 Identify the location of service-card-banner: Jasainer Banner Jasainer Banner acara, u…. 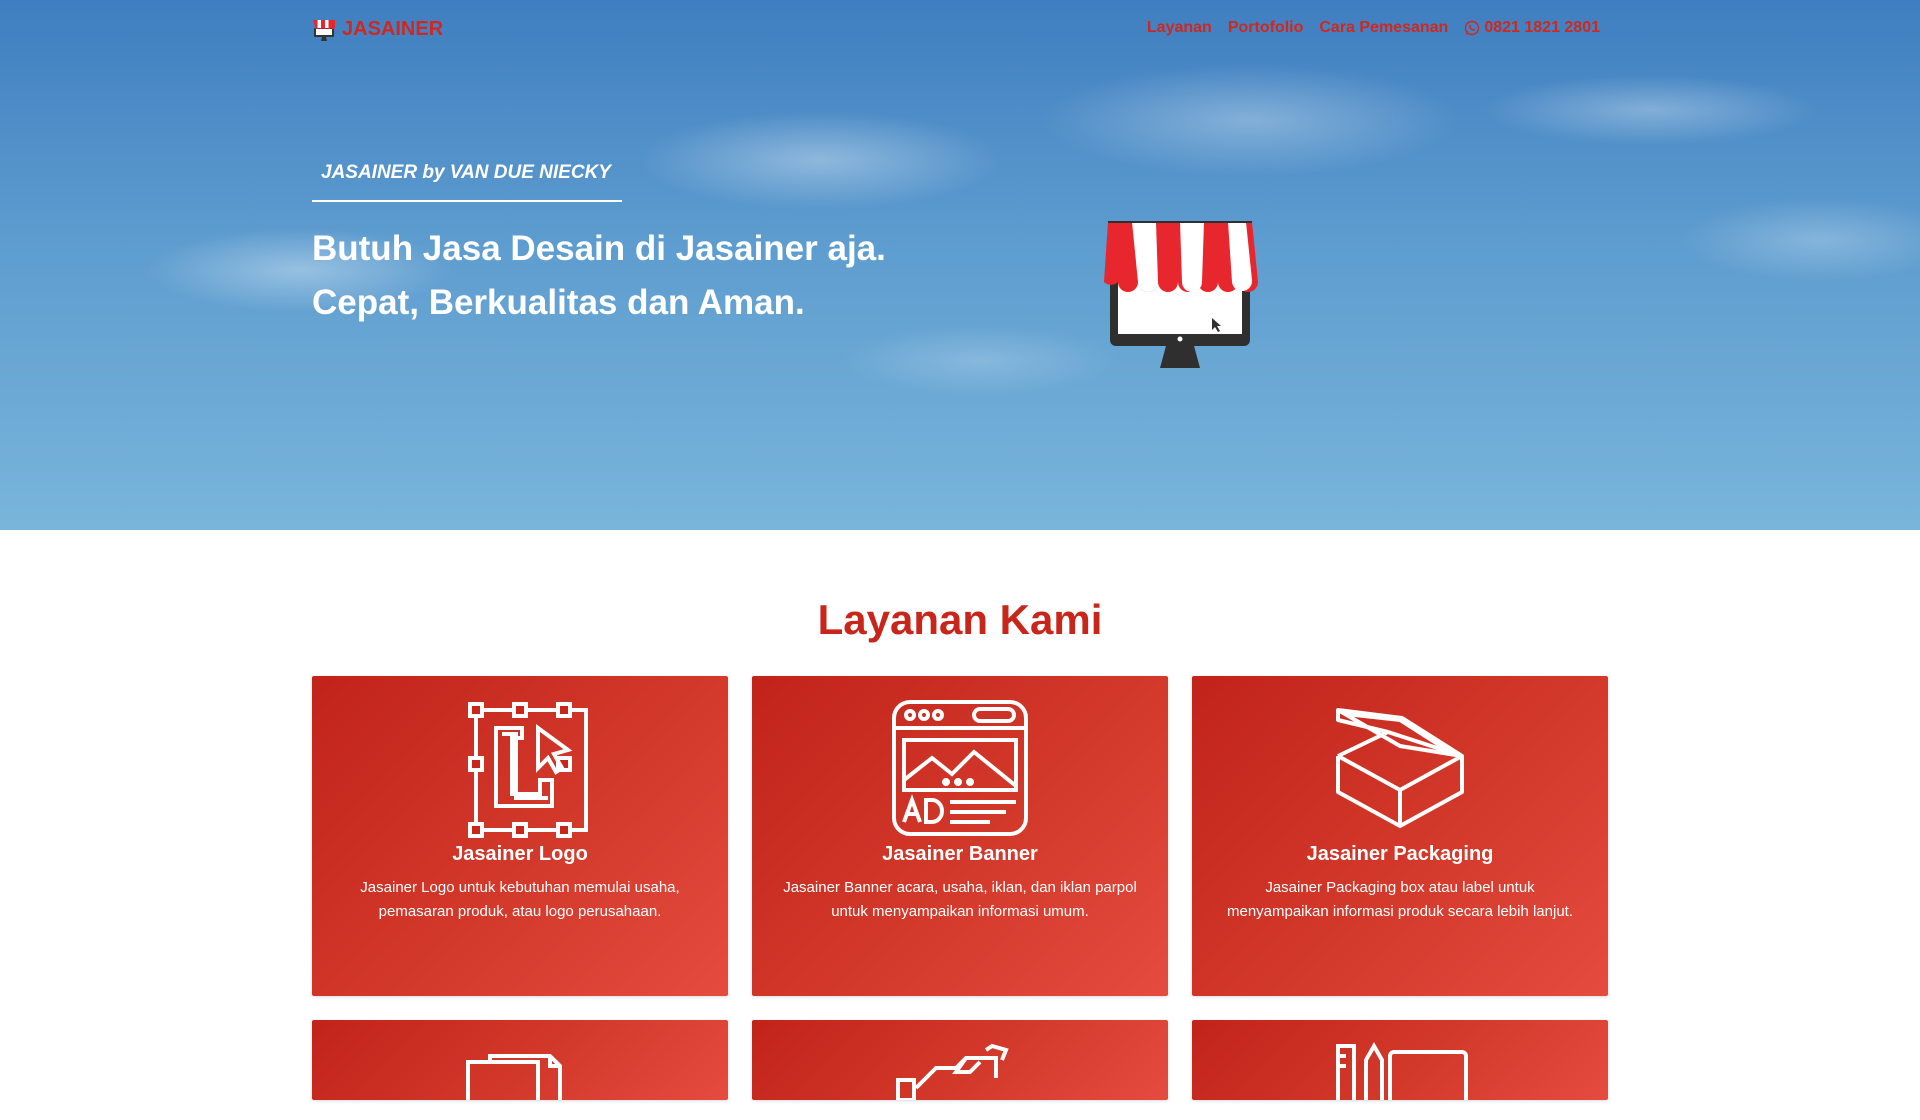
(960, 836).